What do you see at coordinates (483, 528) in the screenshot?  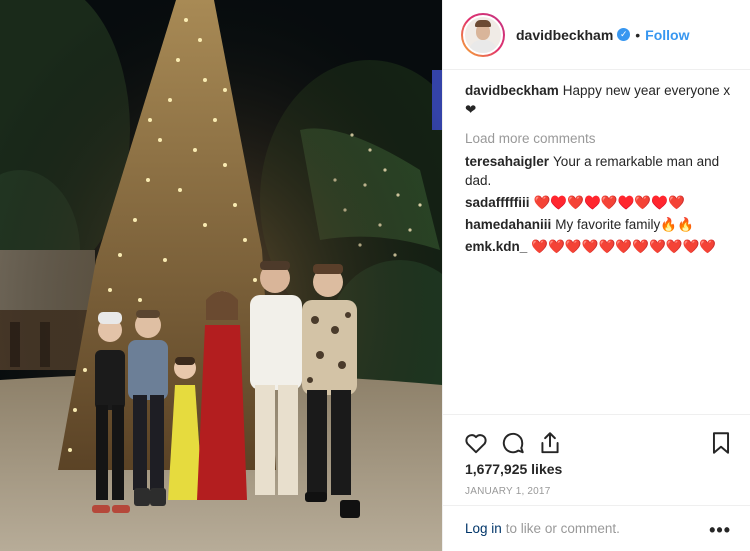 I see `login-link: Log in` at bounding box center [483, 528].